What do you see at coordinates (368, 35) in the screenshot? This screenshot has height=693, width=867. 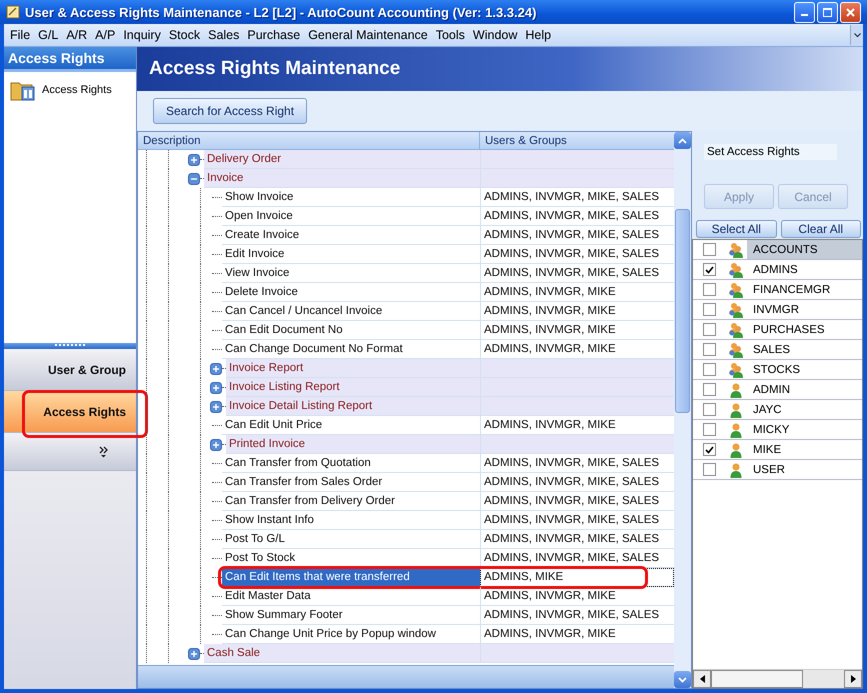 I see `menu-item: General Maintenance` at bounding box center [368, 35].